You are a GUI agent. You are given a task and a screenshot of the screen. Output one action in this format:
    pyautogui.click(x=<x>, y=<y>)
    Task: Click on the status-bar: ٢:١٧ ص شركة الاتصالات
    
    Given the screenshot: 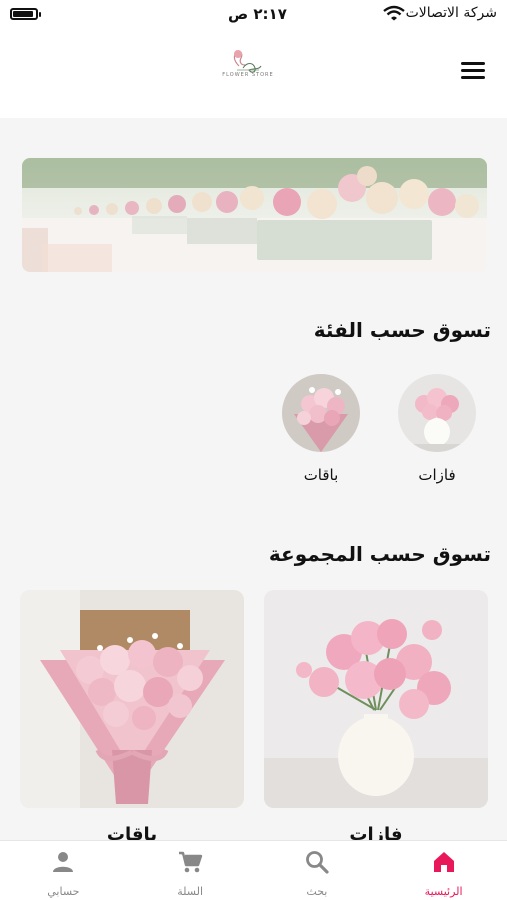 What is the action you would take?
    pyautogui.click(x=253, y=15)
    